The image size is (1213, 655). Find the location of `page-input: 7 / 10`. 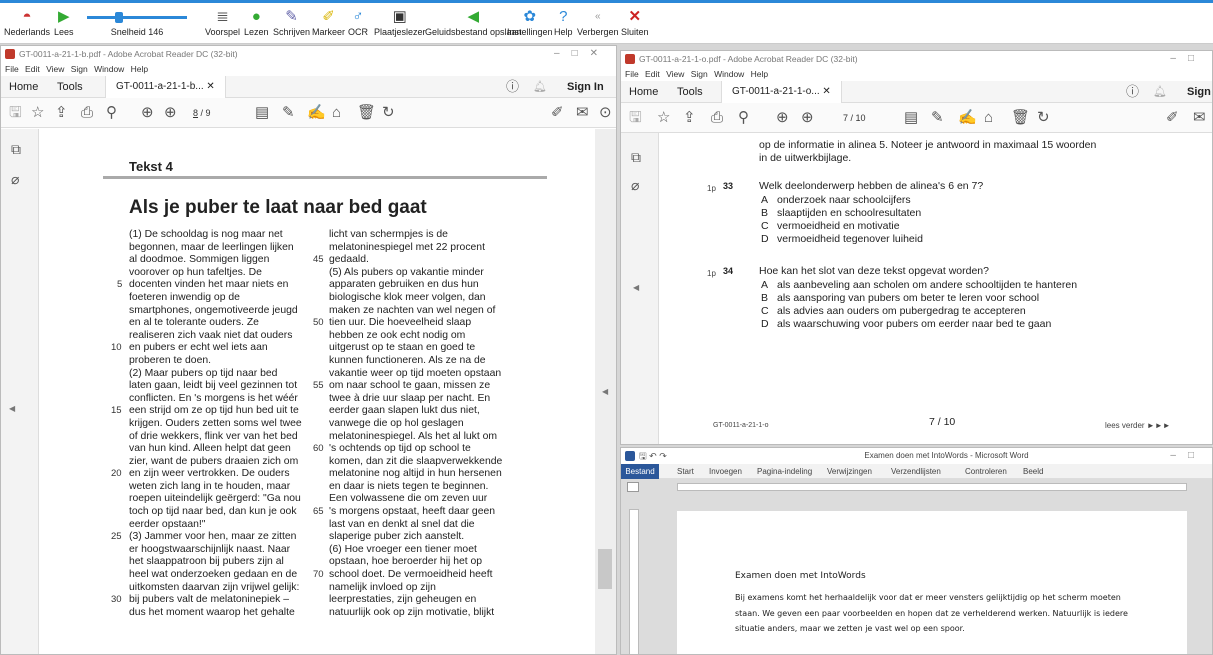

page-input: 7 / 10 is located at coordinates (854, 118).